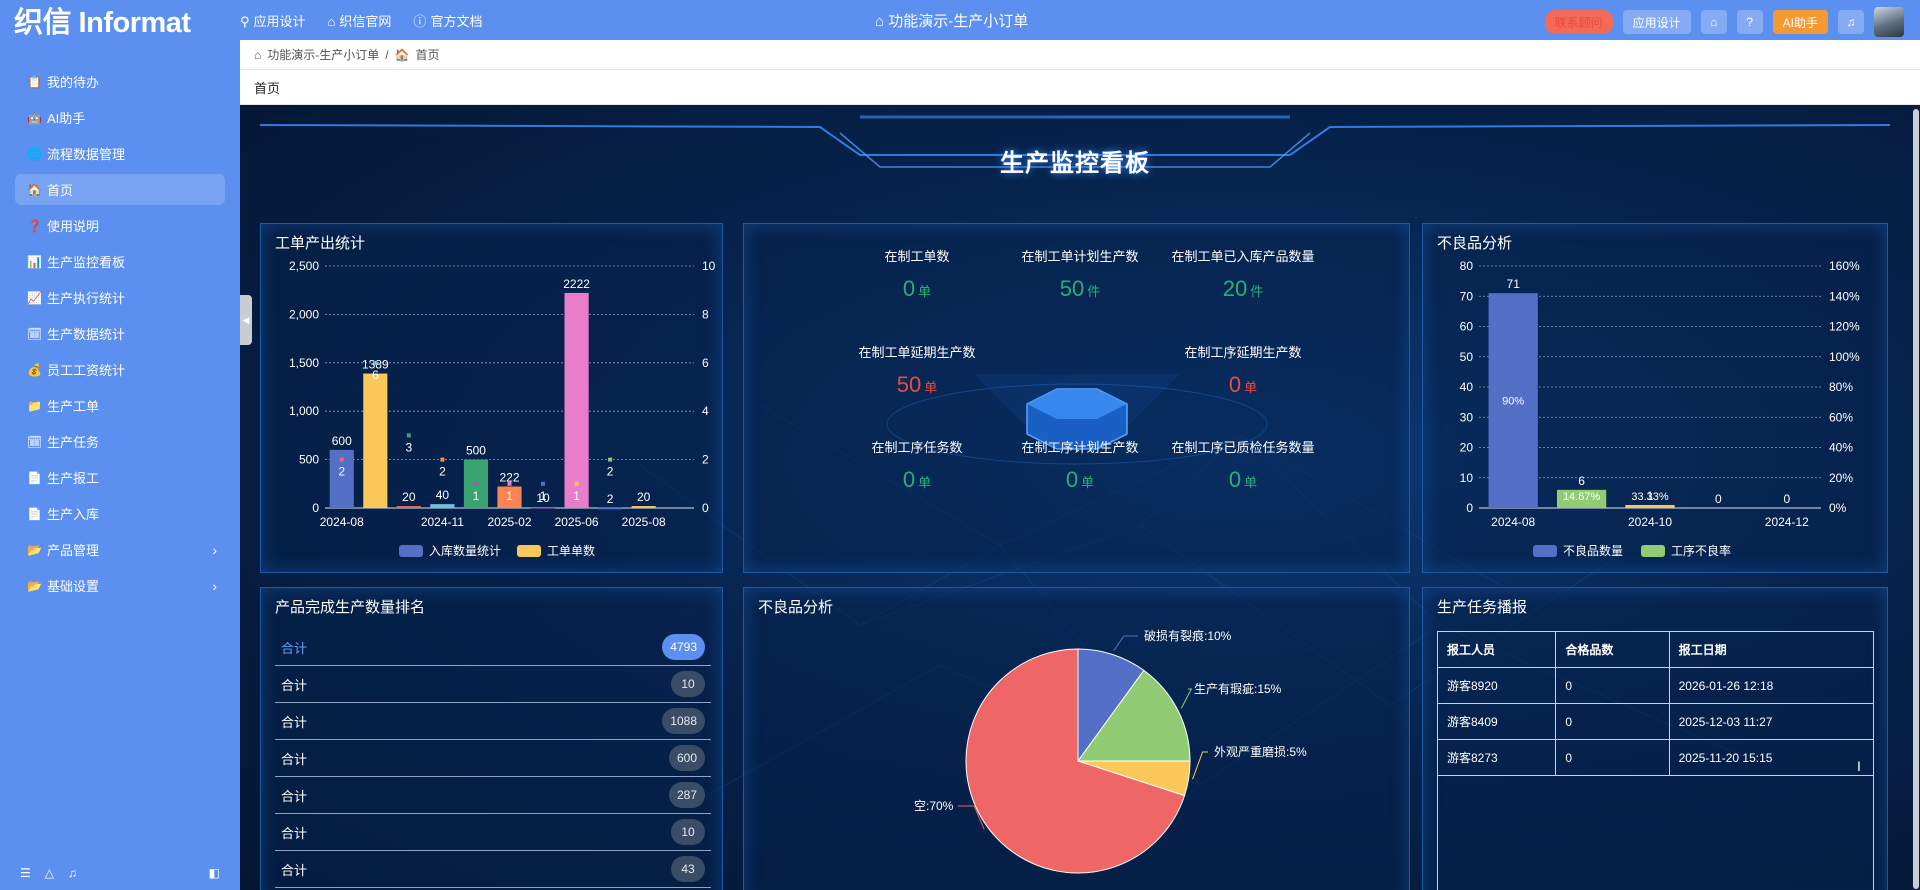  Describe the element at coordinates (442, 522) in the screenshot. I see `x-tick-label: 2024-11` at that location.